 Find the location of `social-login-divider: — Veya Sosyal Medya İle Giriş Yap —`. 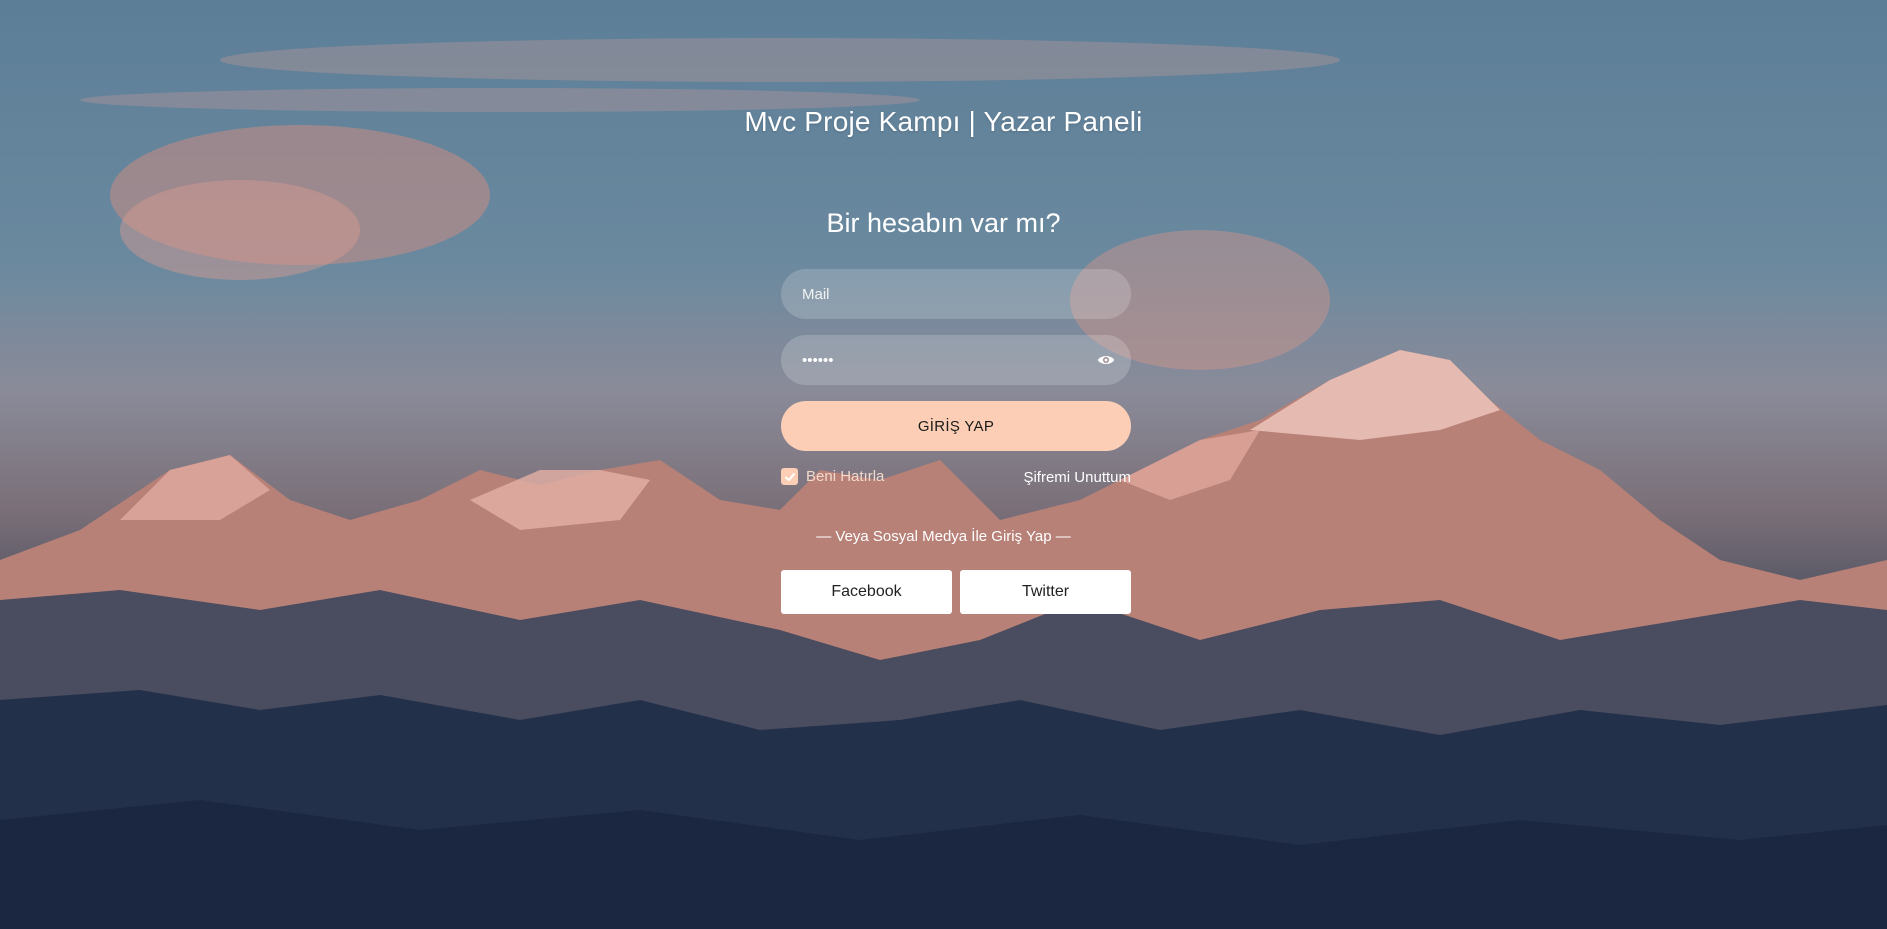

social-login-divider: — Veya Sosyal Medya İle Giriş Yap — is located at coordinates (943, 536).